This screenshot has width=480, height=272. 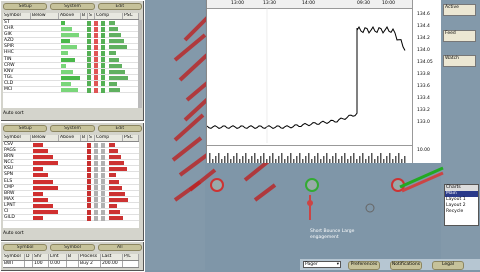 I want to click on all-button: All, so click(x=119, y=247).